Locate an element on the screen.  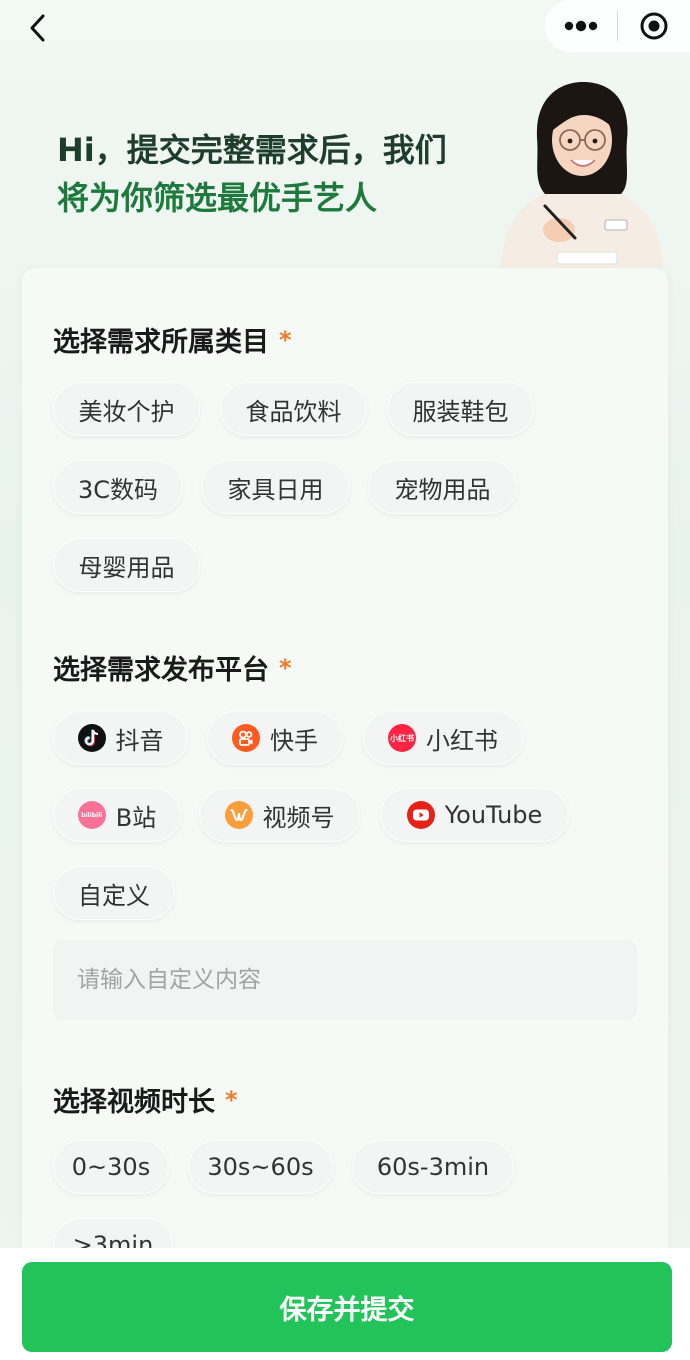
category-option: 3C数码 is located at coordinates (118, 487).